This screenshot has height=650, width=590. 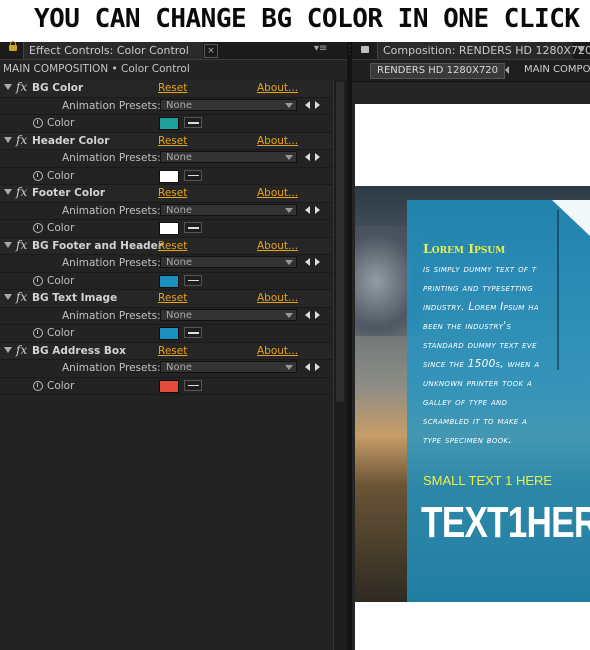 What do you see at coordinates (464, 248) in the screenshot?
I see `preview-title: Lorem Ipsum` at bounding box center [464, 248].